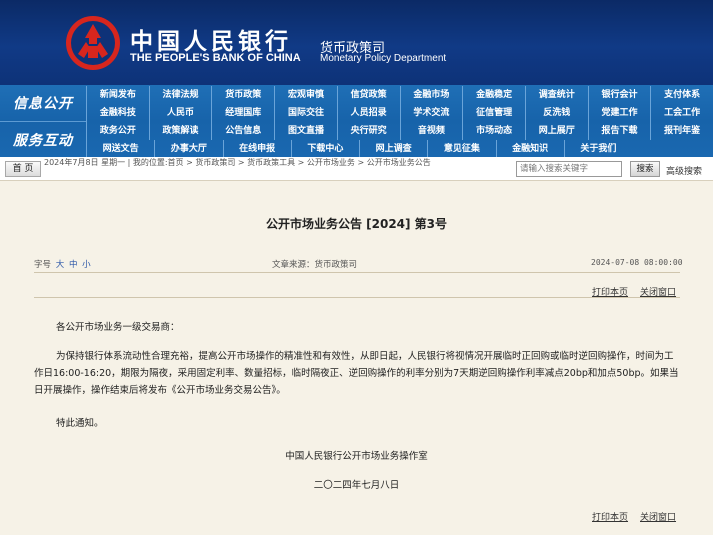 This screenshot has width=713, height=535. I want to click on font-size-selector: 字号 大 中 小, so click(62, 264).